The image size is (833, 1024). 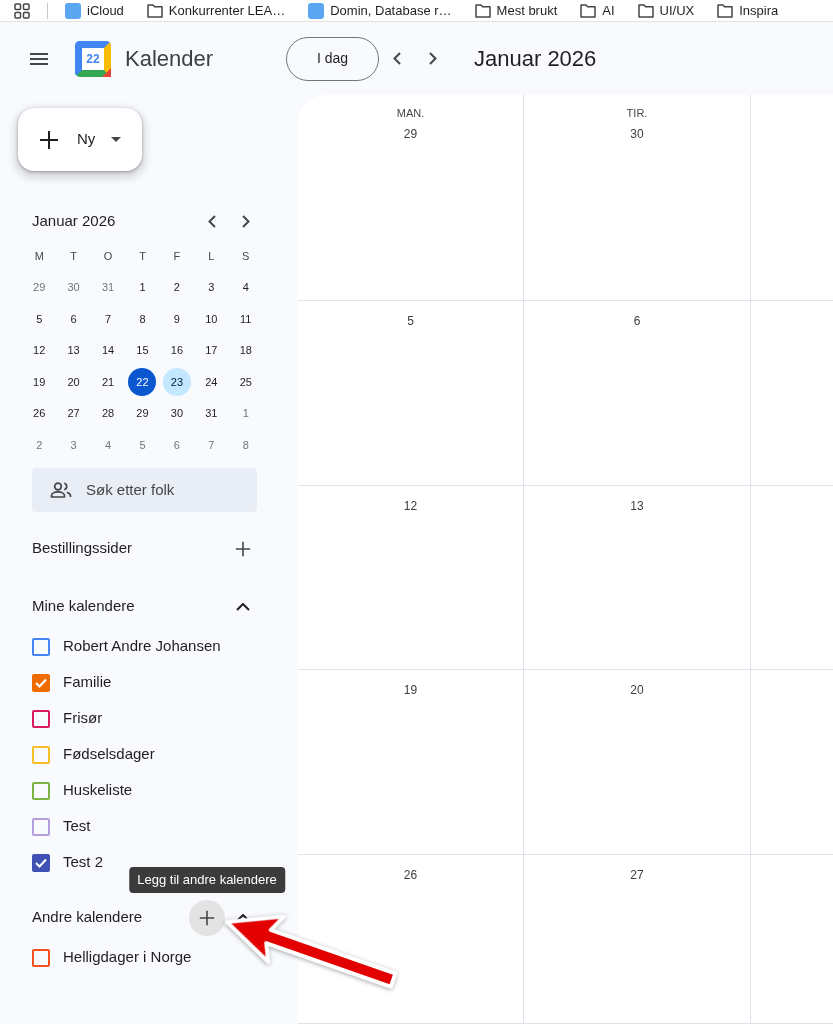 I want to click on calendar-name: Robert Andre Johansen, so click(x=142, y=646).